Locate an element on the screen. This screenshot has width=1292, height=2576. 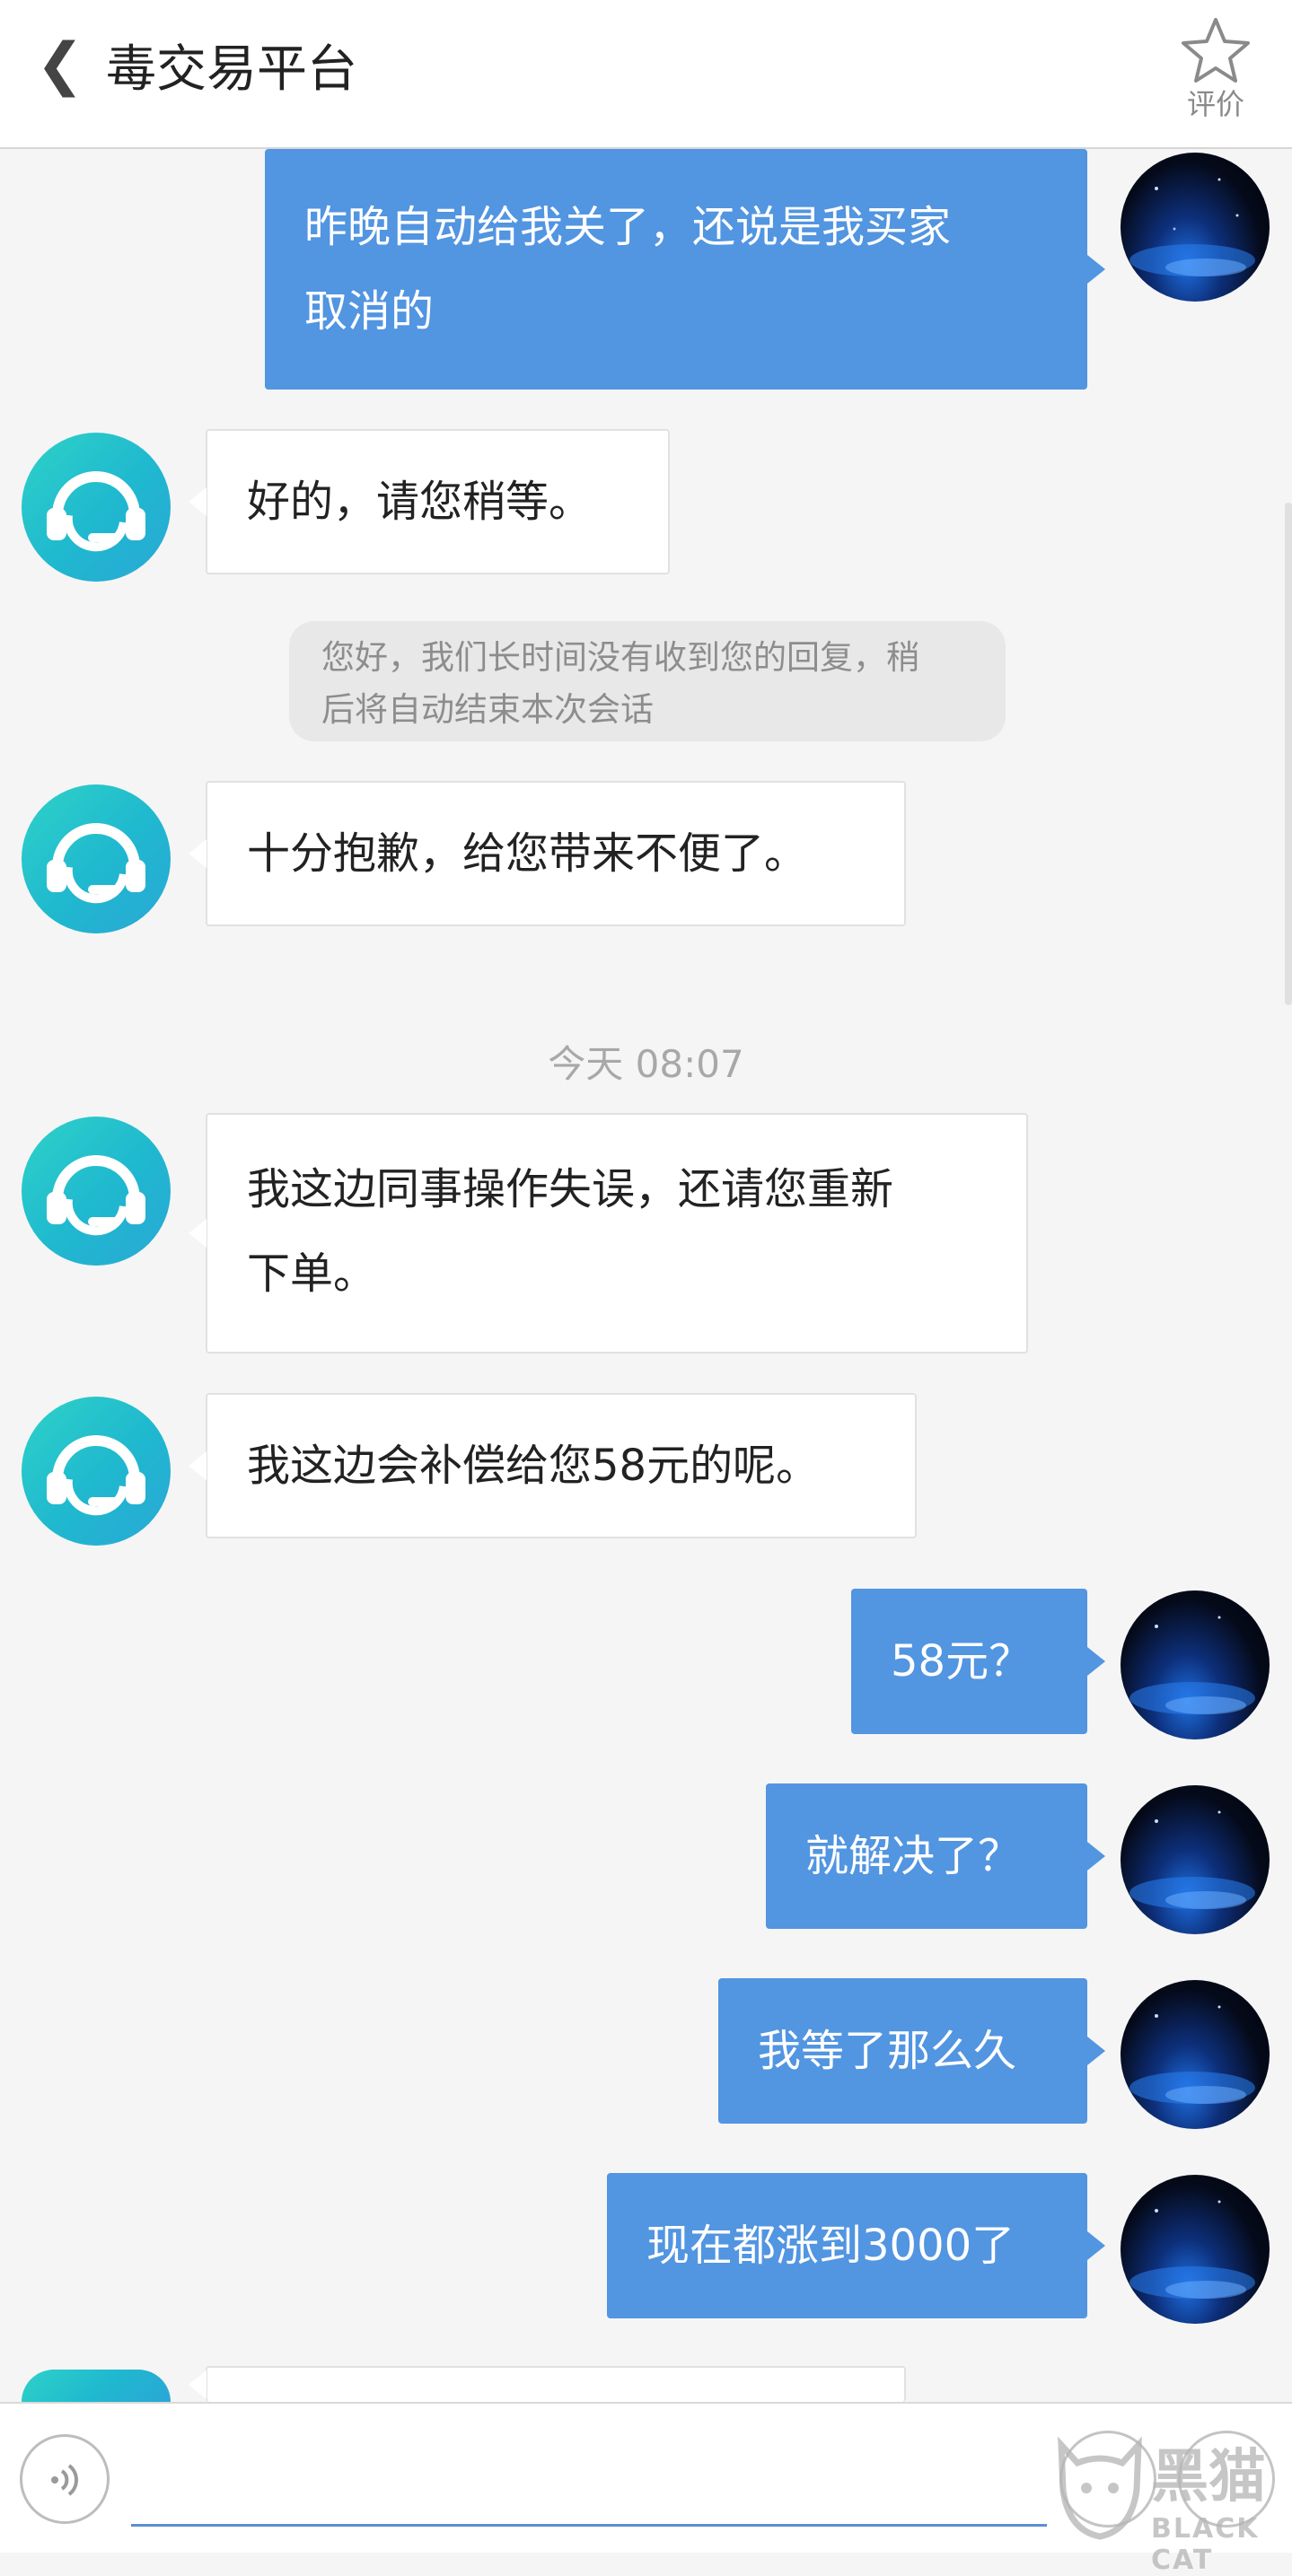
voice-input-icon is located at coordinates (64, 2480).